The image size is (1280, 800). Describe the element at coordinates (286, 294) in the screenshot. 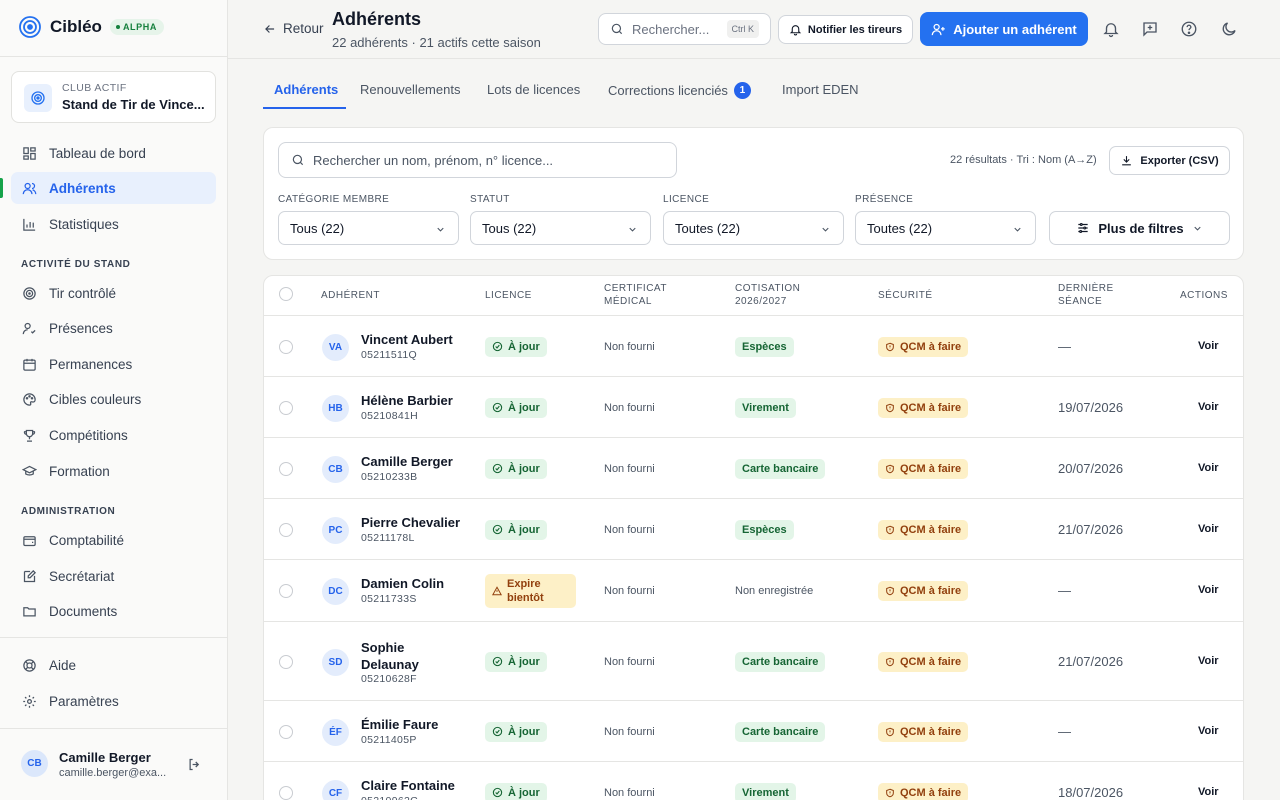

I see `select-all-checkbox` at that location.